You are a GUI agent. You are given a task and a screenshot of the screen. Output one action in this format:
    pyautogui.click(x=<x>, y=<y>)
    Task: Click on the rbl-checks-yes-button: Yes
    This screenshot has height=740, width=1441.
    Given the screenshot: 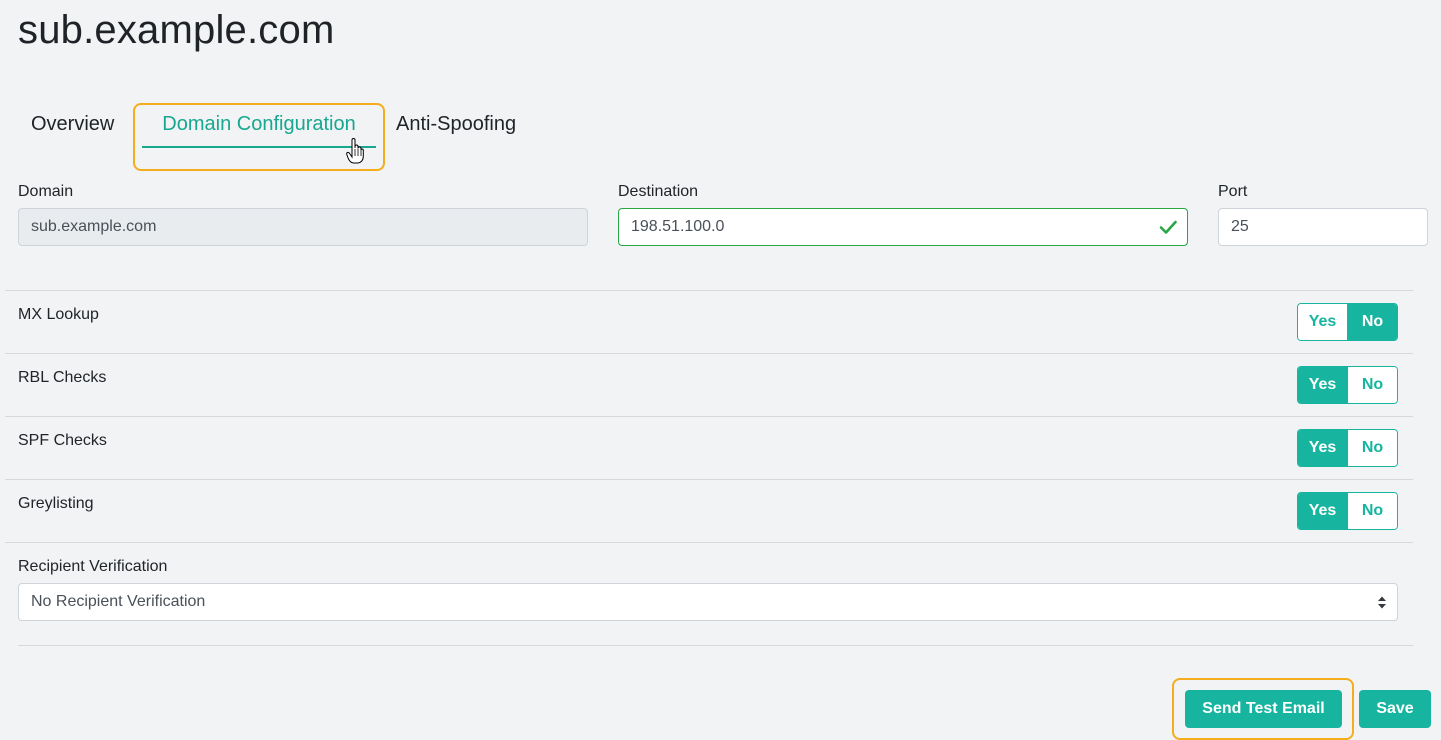 What is the action you would take?
    pyautogui.click(x=1323, y=385)
    